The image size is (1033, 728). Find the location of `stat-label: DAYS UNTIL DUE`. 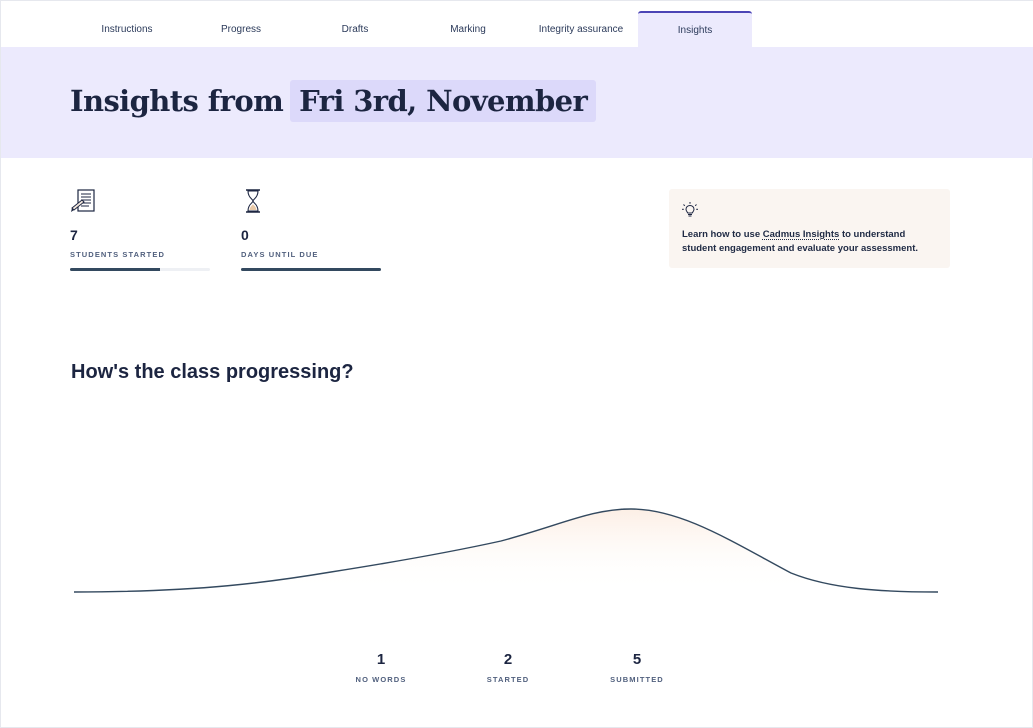

stat-label: DAYS UNTIL DUE is located at coordinates (280, 254).